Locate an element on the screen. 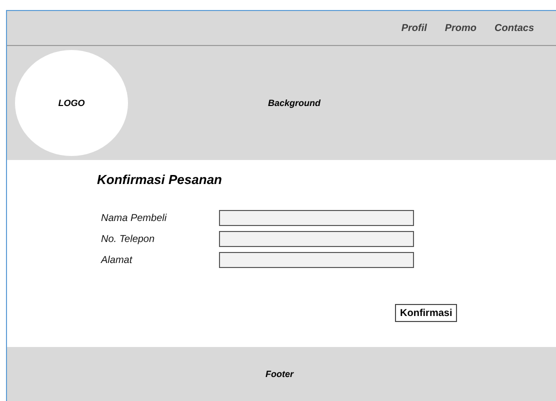  nav-link: Promo is located at coordinates (460, 28).